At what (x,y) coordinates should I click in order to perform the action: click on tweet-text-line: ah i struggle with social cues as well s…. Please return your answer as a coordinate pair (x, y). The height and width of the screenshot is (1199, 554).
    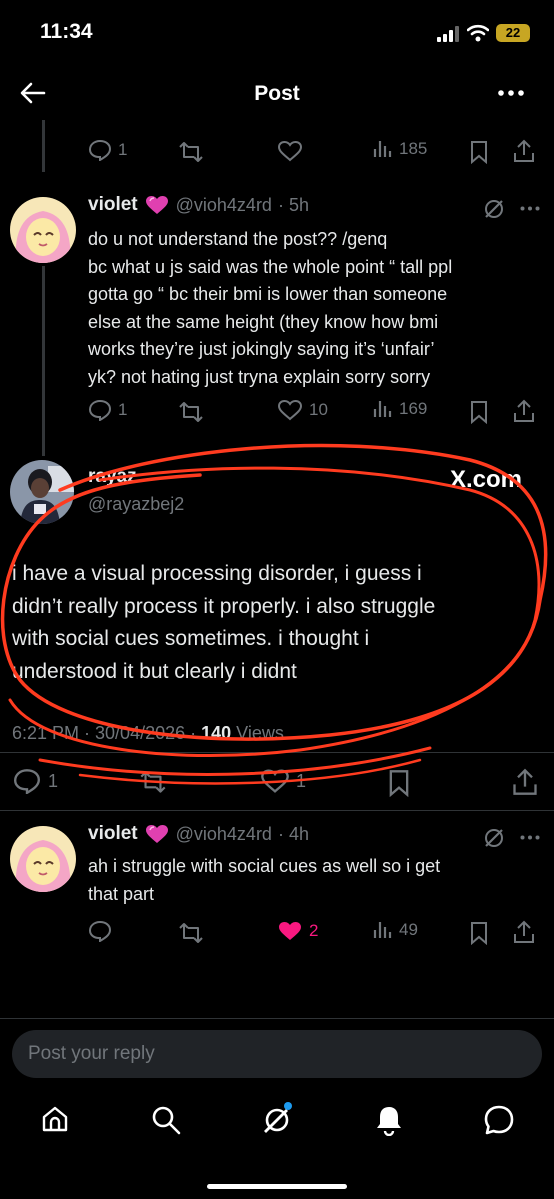
    Looking at the image, I should click on (264, 866).